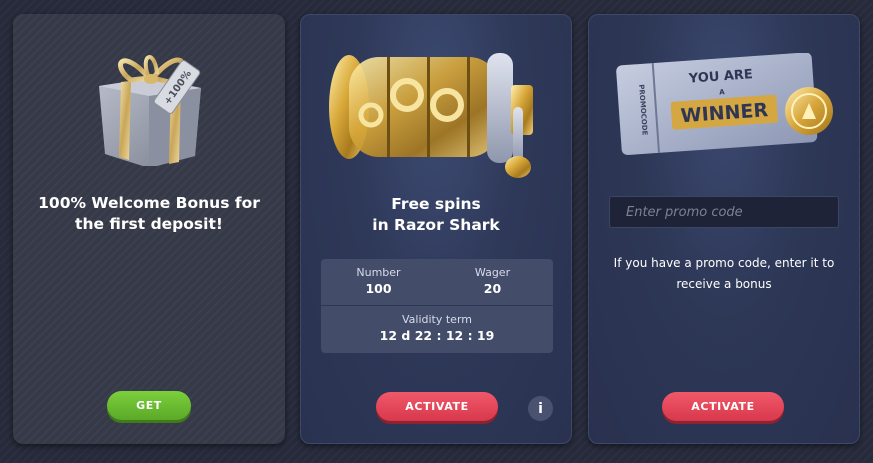  What do you see at coordinates (437, 406) in the screenshot?
I see `activate-free-spins-button: ACTIVATE` at bounding box center [437, 406].